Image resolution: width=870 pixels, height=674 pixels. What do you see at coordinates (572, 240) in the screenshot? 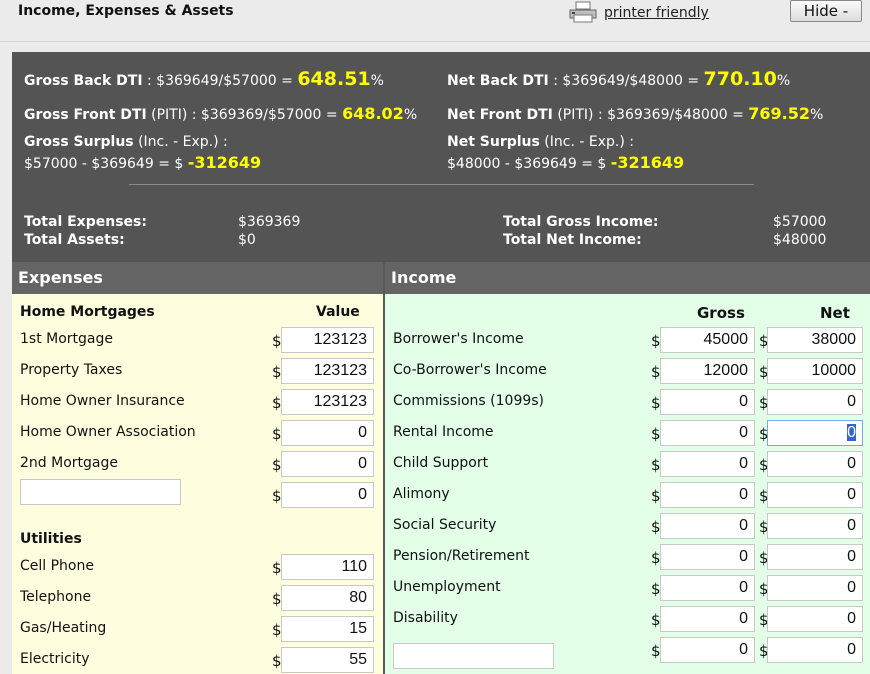
I see `total-net-income-label: Total Net Income:` at bounding box center [572, 240].